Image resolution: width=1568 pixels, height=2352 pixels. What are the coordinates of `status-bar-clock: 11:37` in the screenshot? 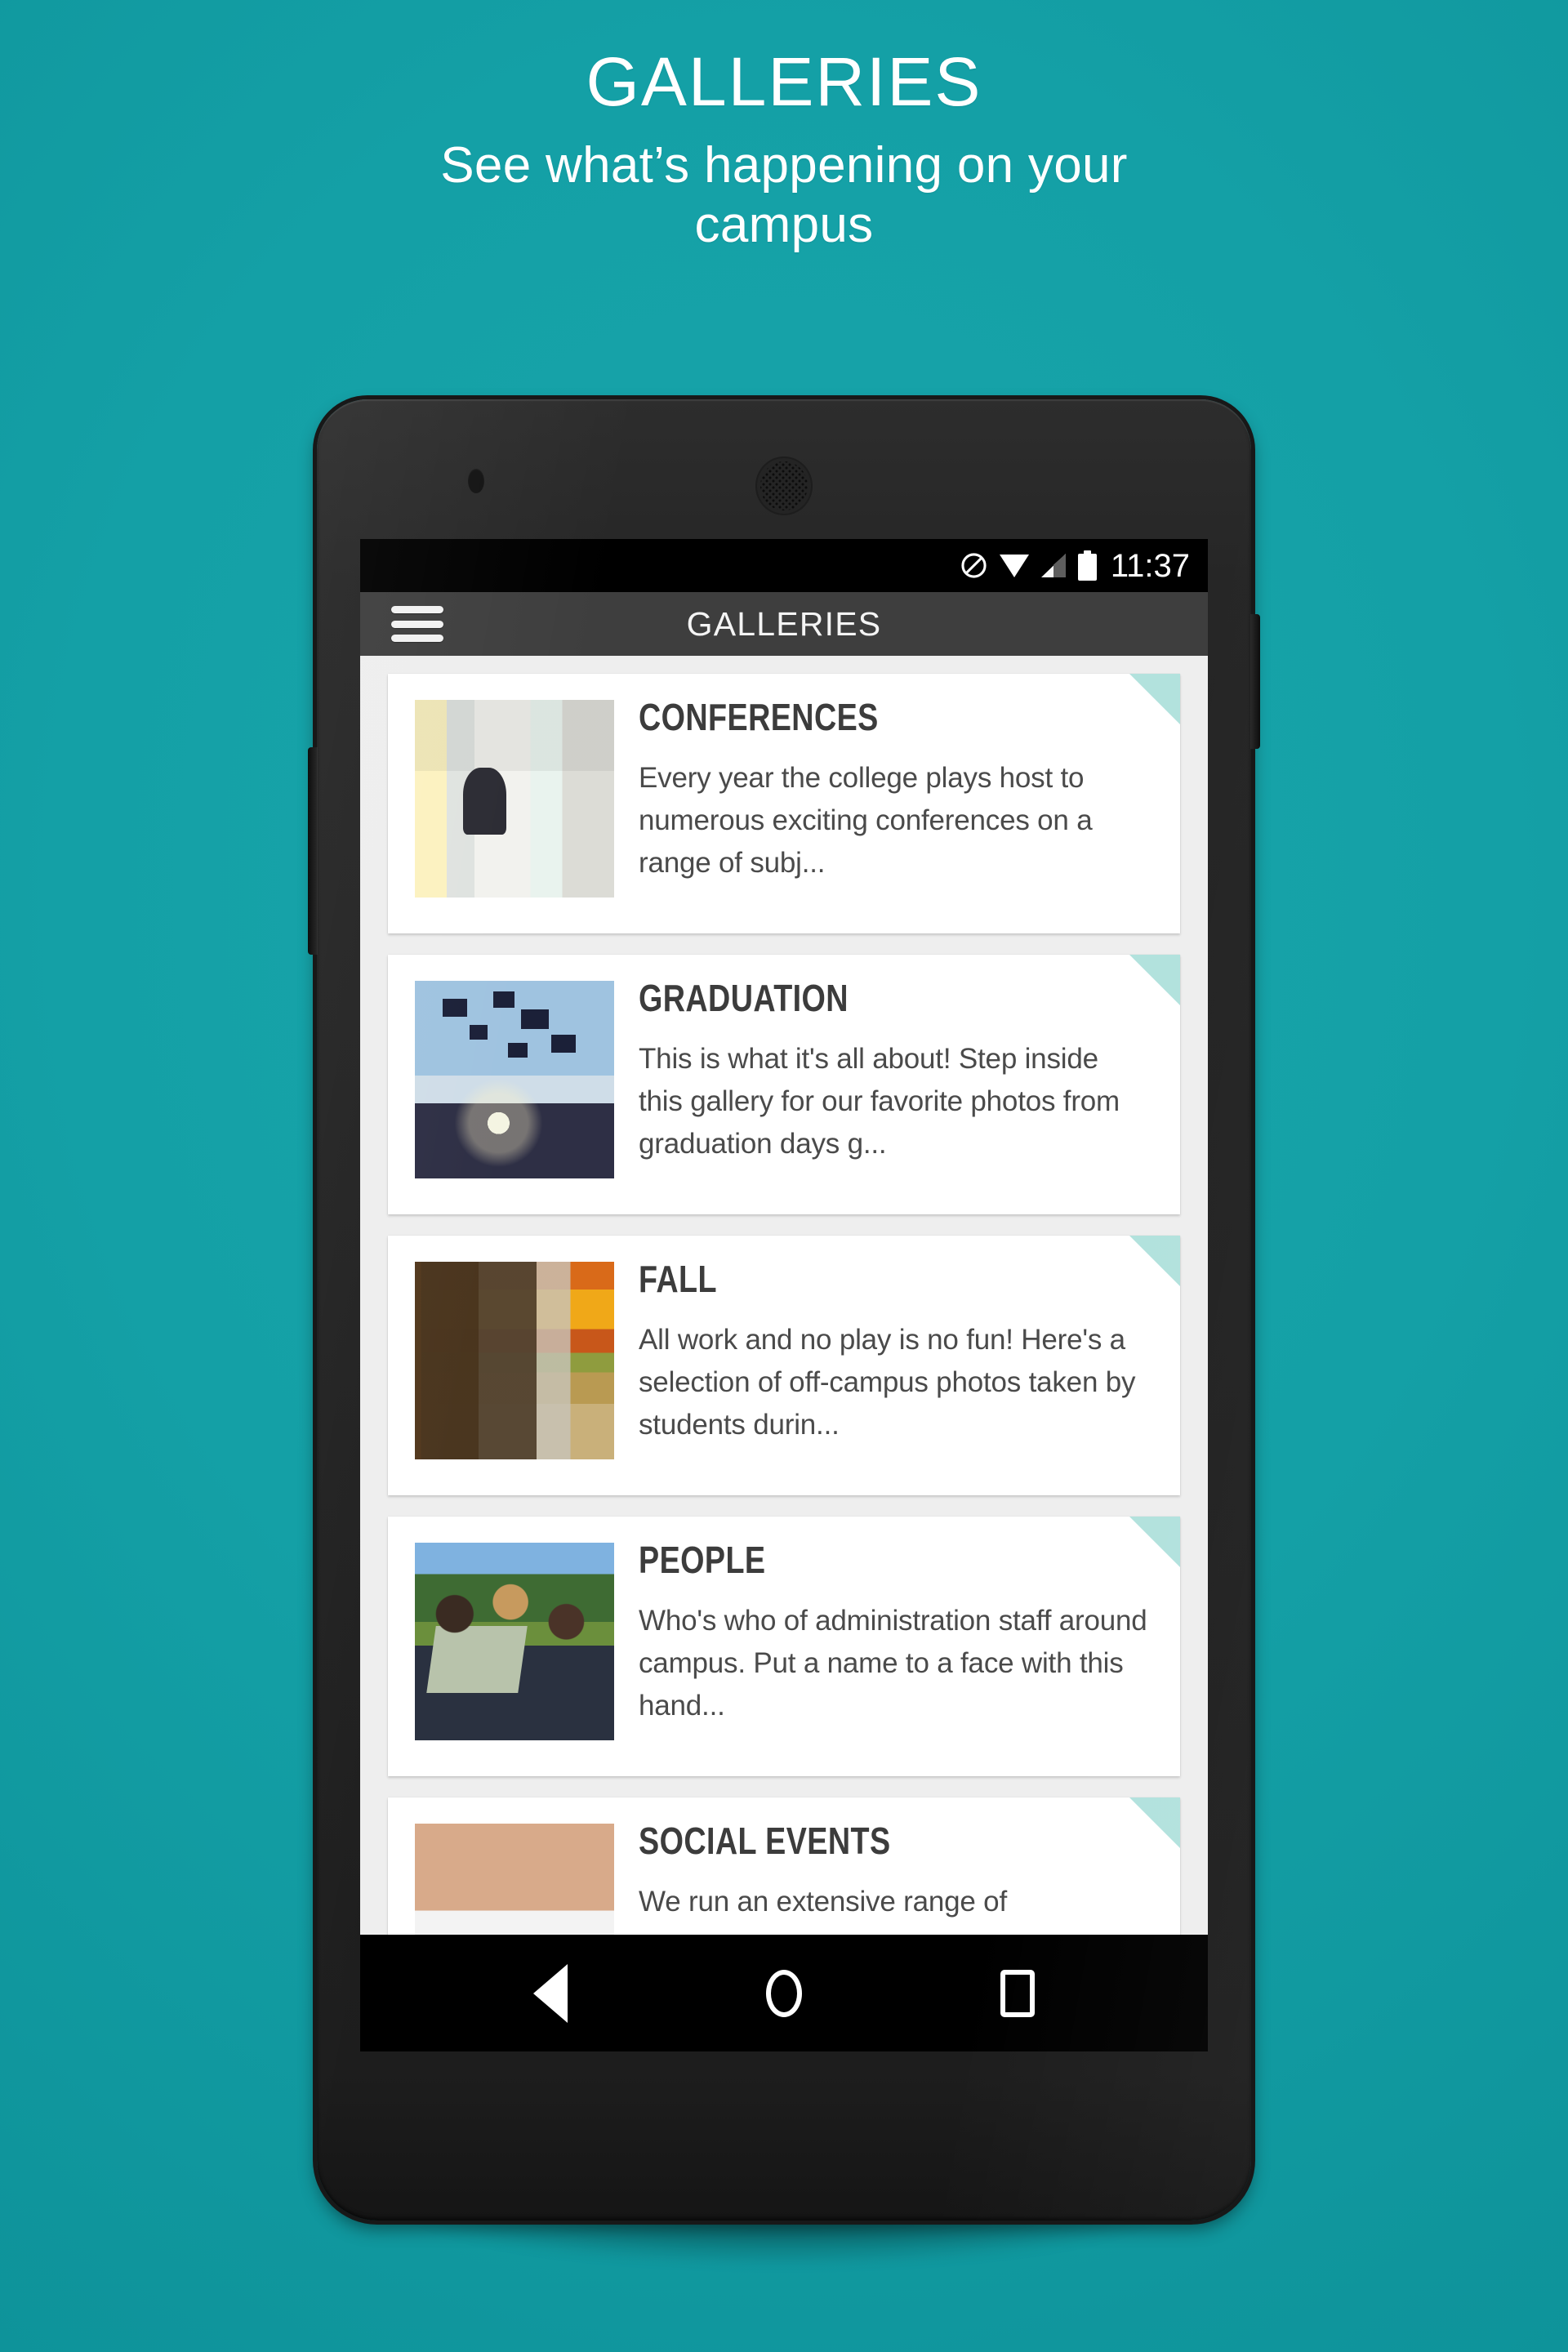 It's located at (1150, 565).